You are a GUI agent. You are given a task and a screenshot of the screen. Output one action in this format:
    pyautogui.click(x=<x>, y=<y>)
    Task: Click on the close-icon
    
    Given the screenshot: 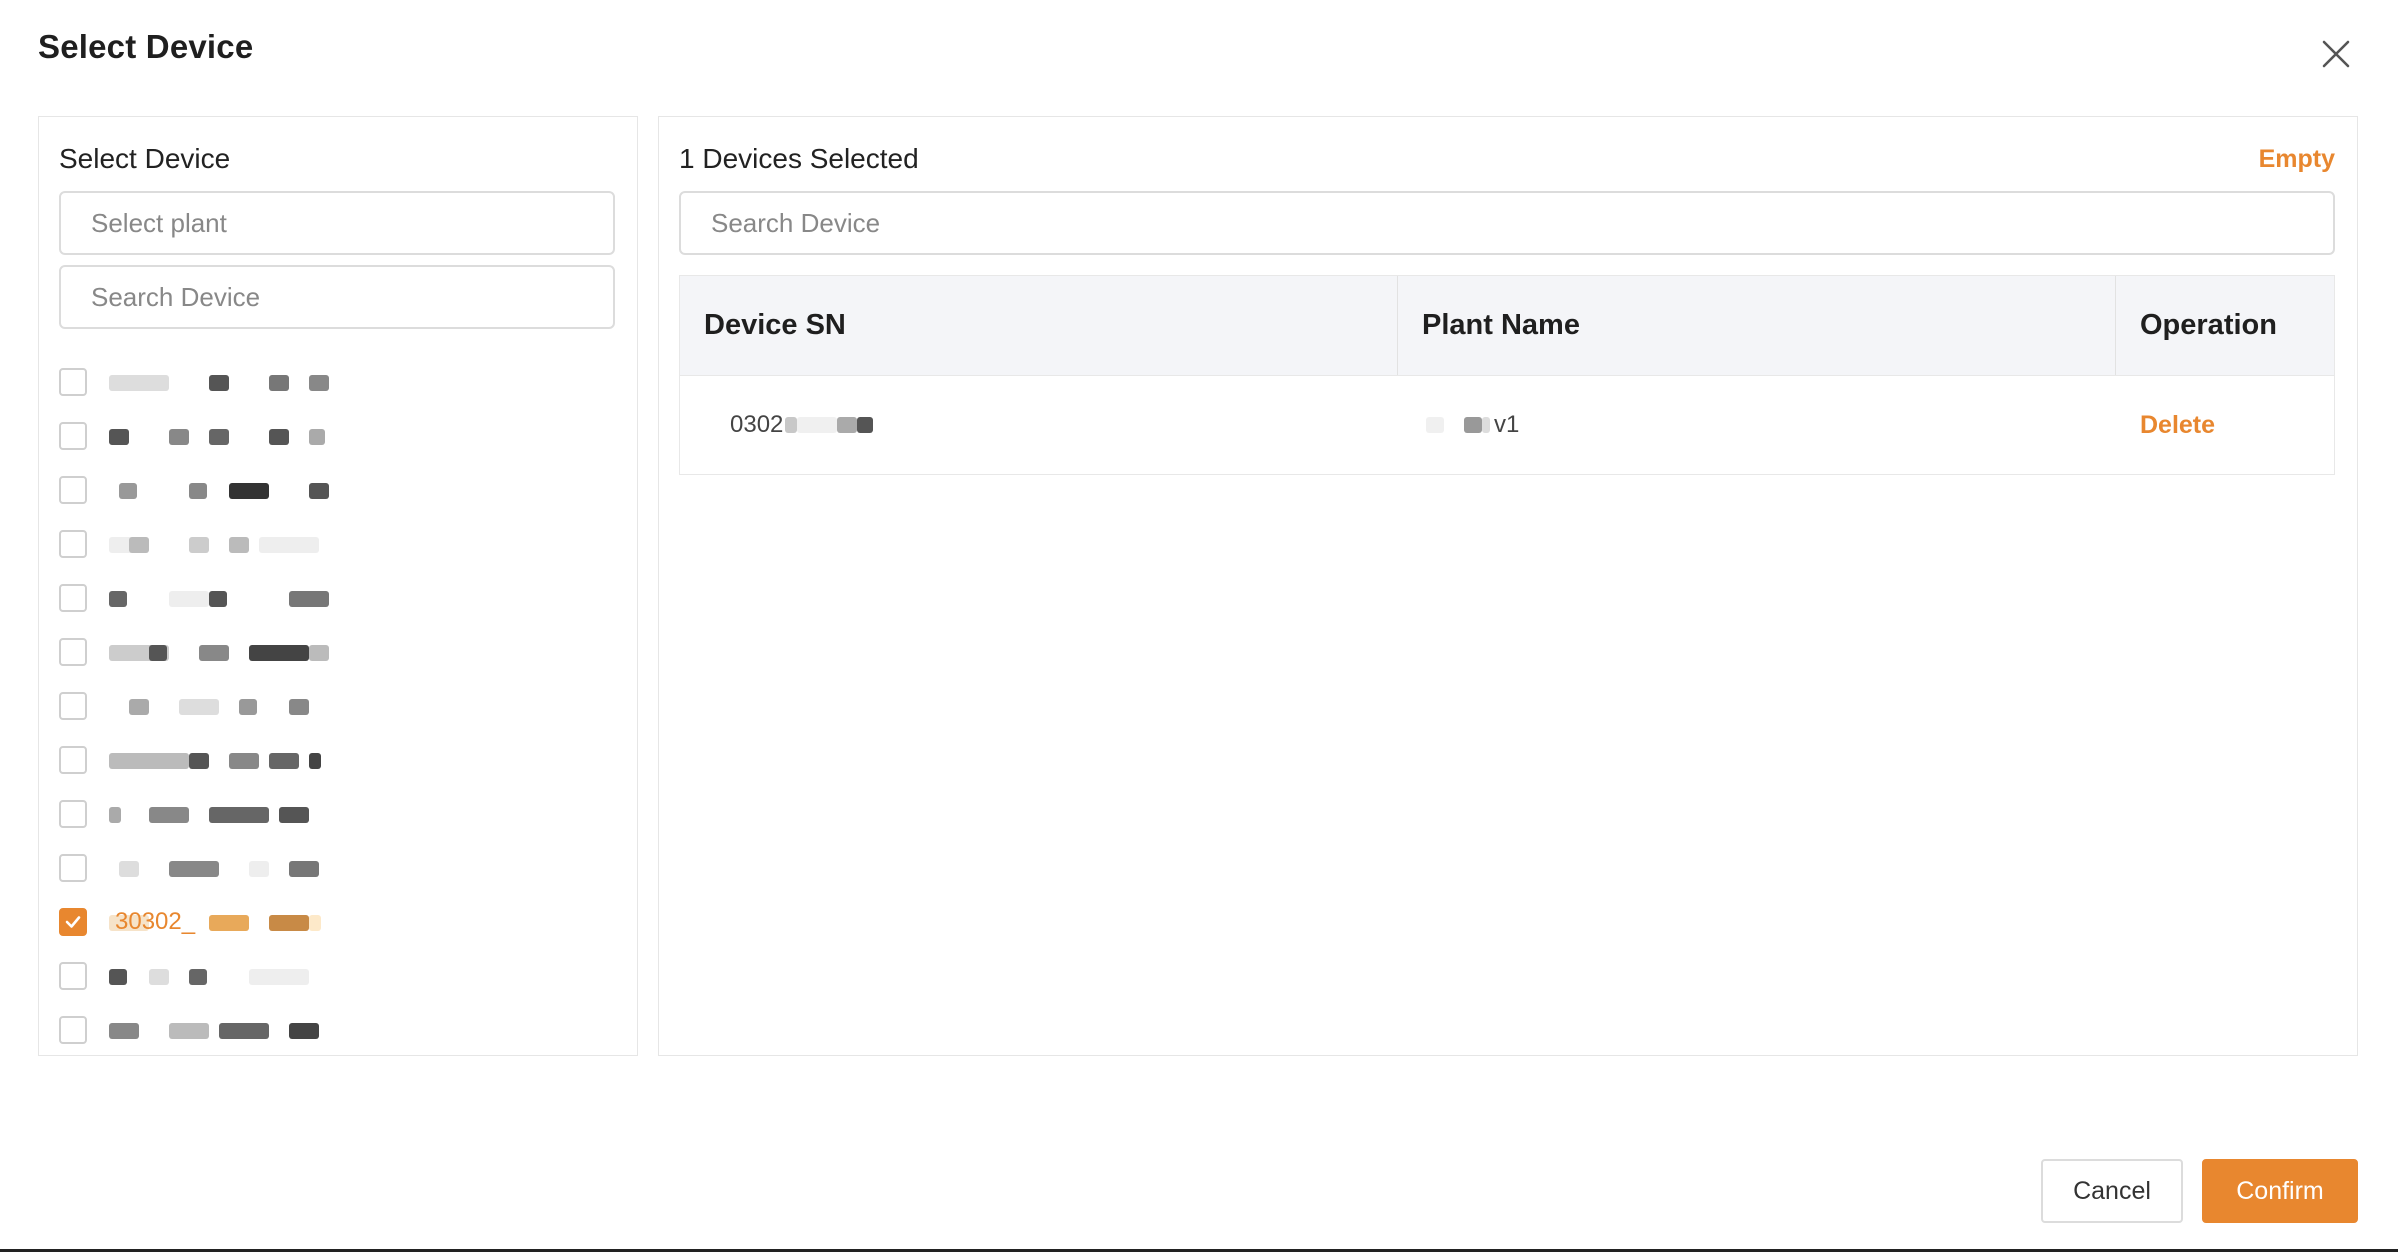 What is the action you would take?
    pyautogui.click(x=2336, y=54)
    